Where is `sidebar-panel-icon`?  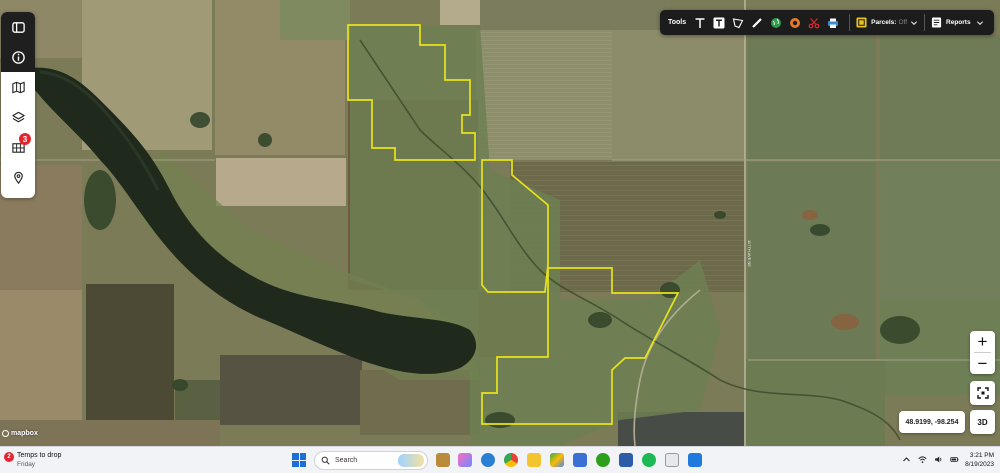 sidebar-panel-icon is located at coordinates (18, 27).